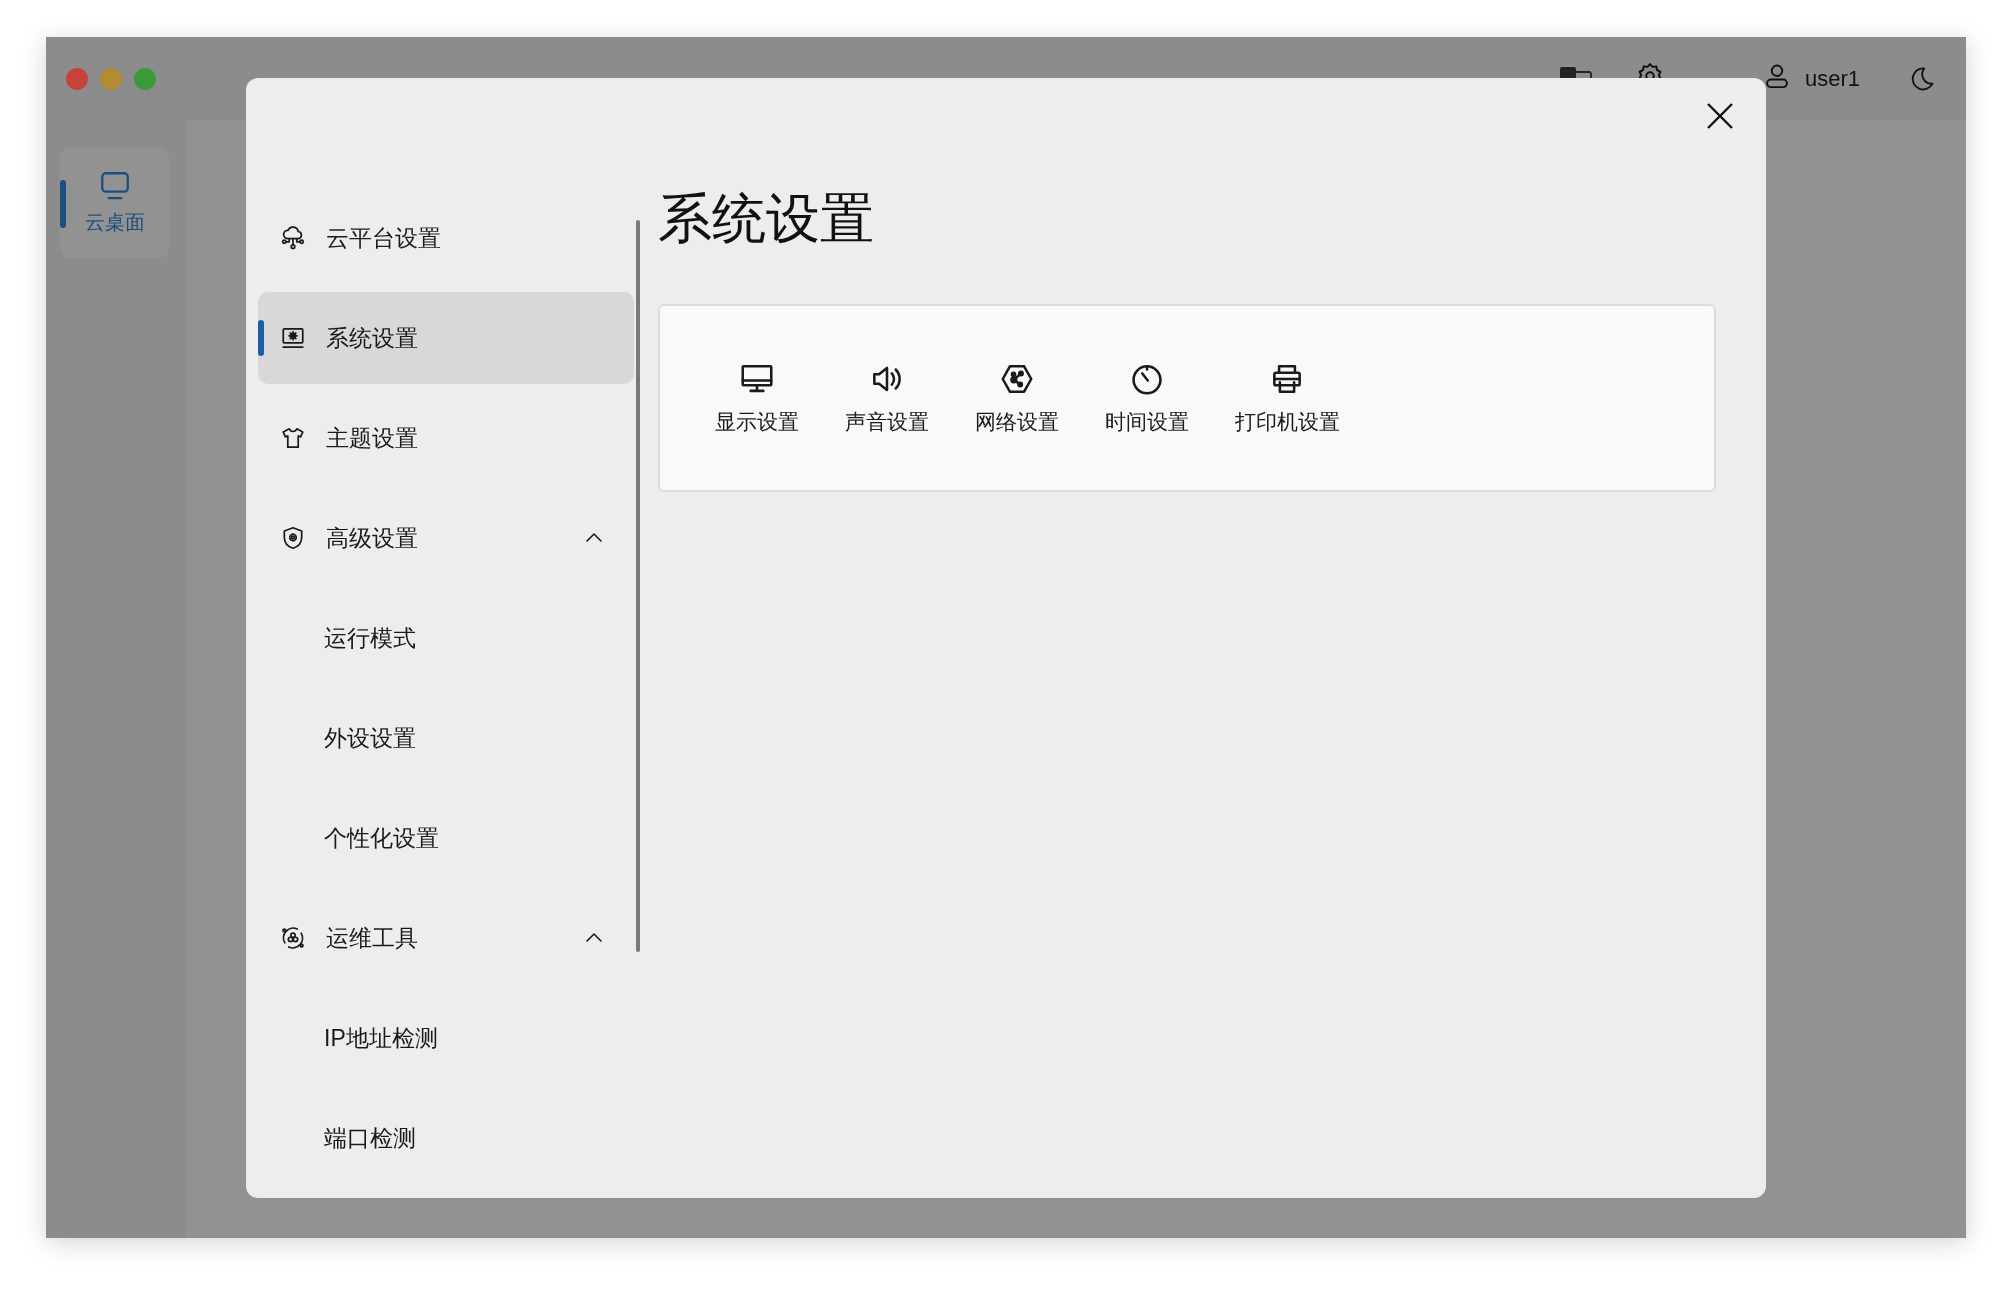 The height and width of the screenshot is (1292, 2012). What do you see at coordinates (766, 218) in the screenshot?
I see `page-title: 系统设置` at bounding box center [766, 218].